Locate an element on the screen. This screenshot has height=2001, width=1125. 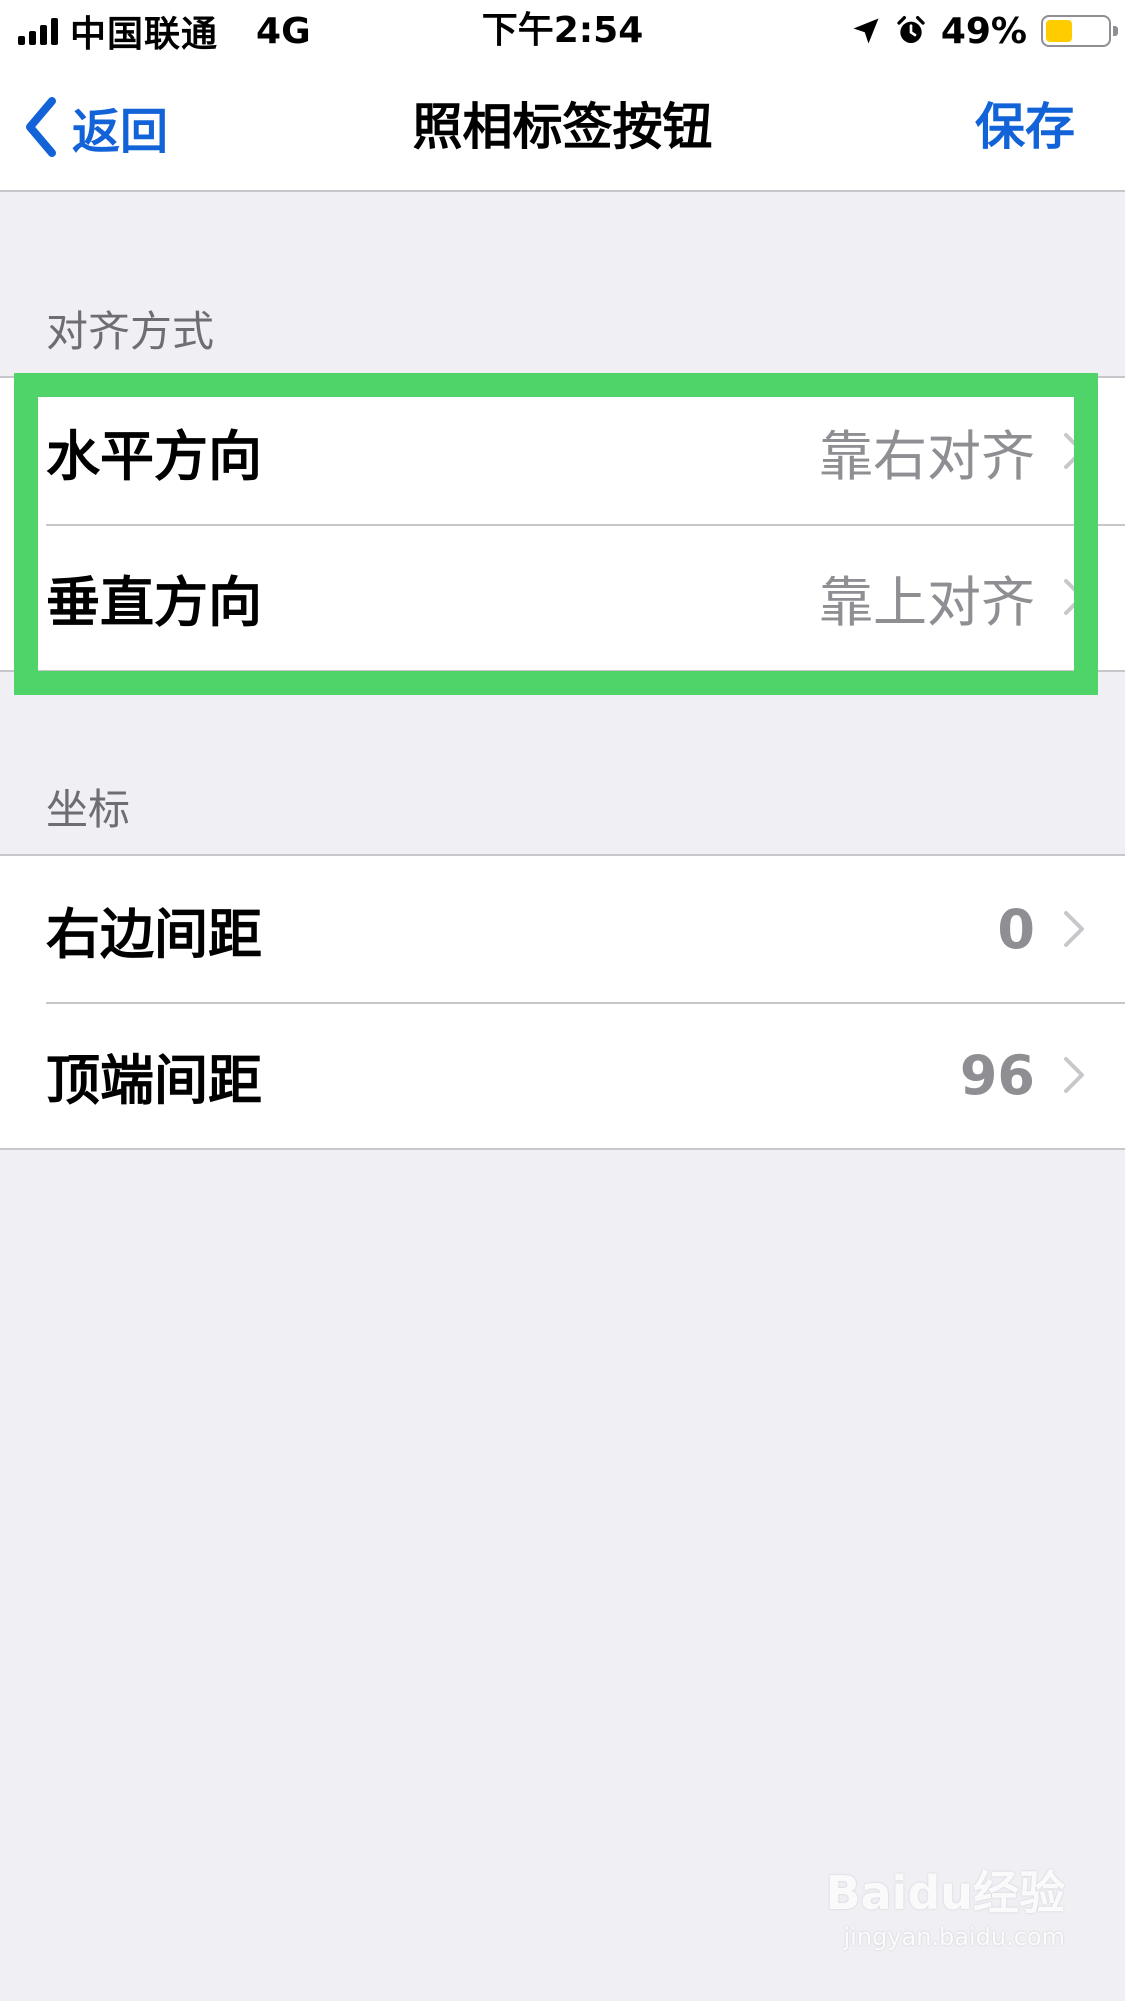
save-button: 保存 is located at coordinates (1025, 127).